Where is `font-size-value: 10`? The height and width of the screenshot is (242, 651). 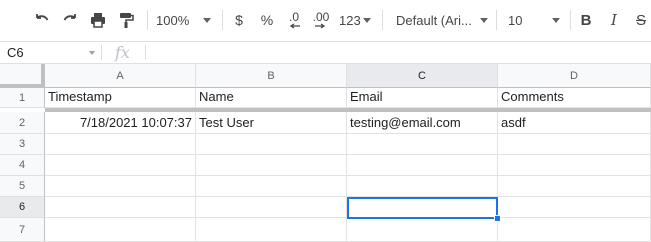
font-size-value: 10 is located at coordinates (515, 20).